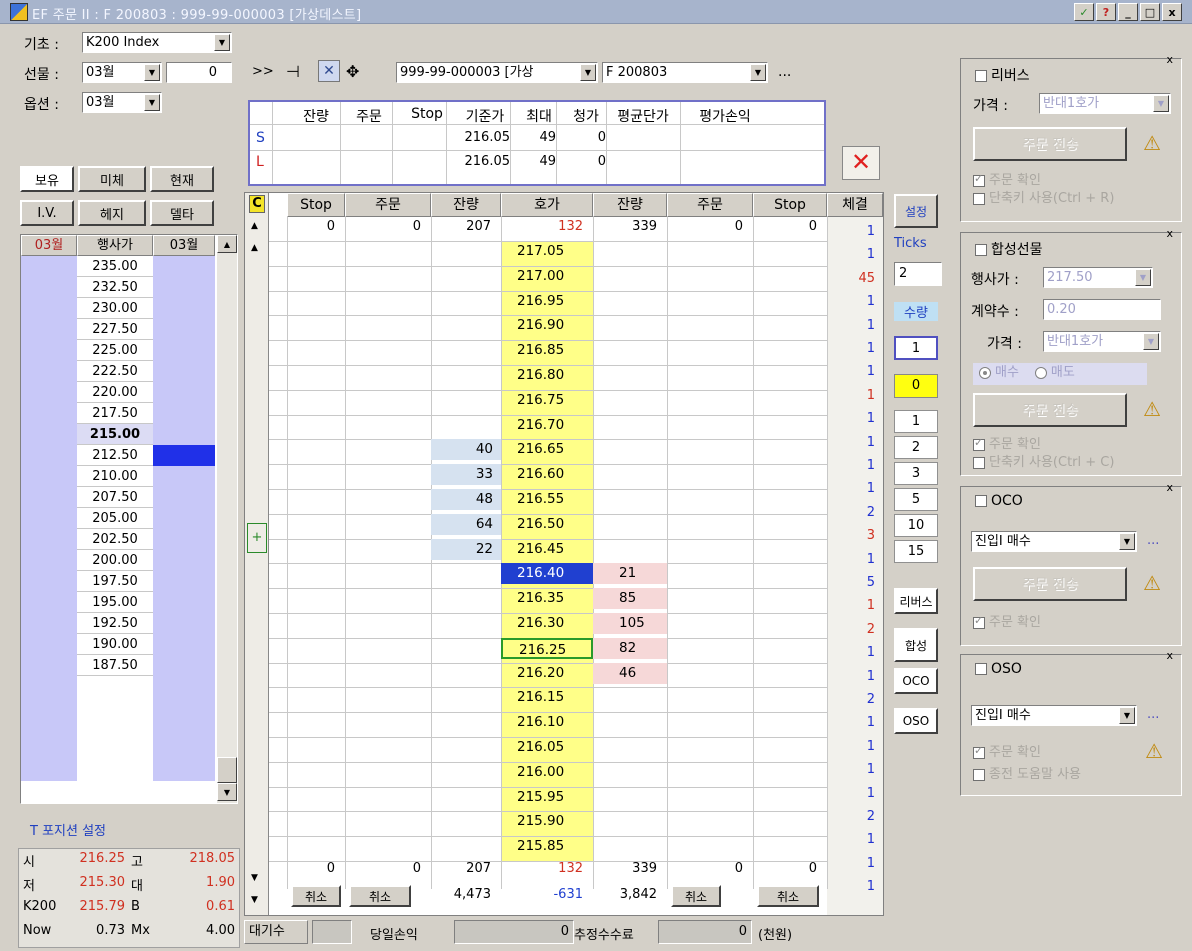 The width and height of the screenshot is (1192, 951). Describe the element at coordinates (547, 574) in the screenshot. I see `price-cell: 216.40` at that location.